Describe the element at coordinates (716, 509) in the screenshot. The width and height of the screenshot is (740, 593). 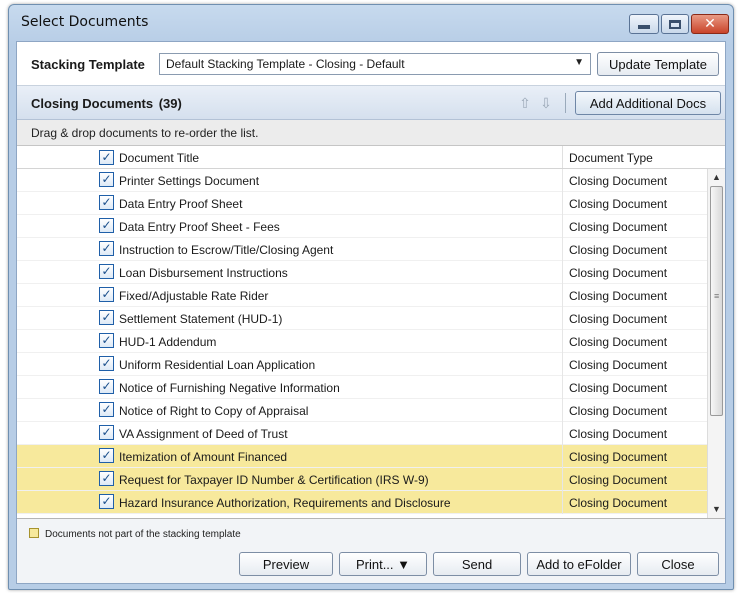
I see `scroll-down-icon: ▼` at that location.